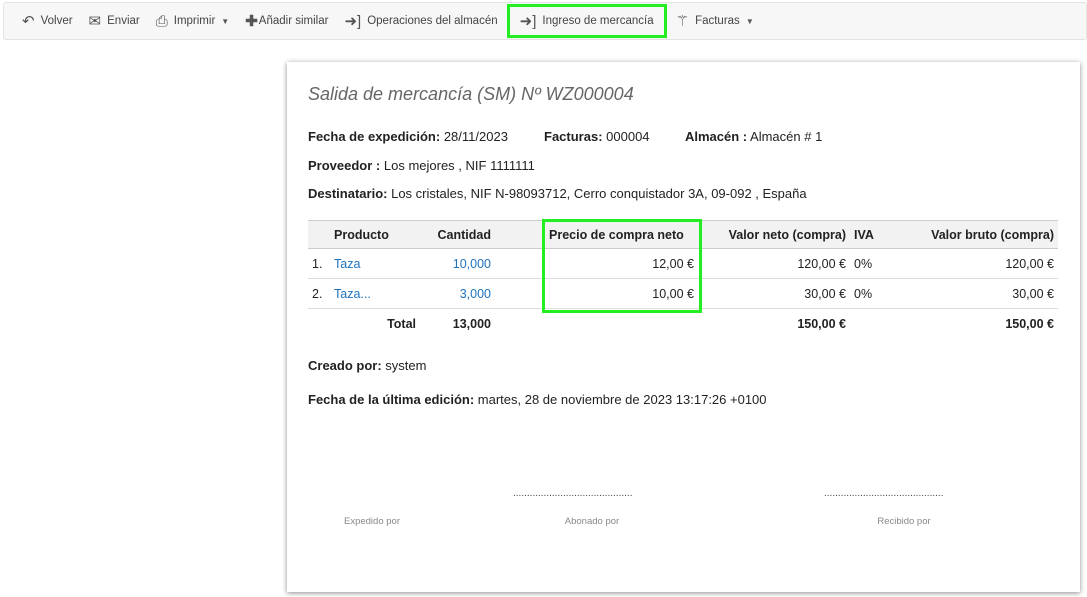  Describe the element at coordinates (372, 521) in the screenshot. I see `expedido-label: Expedido por` at that location.